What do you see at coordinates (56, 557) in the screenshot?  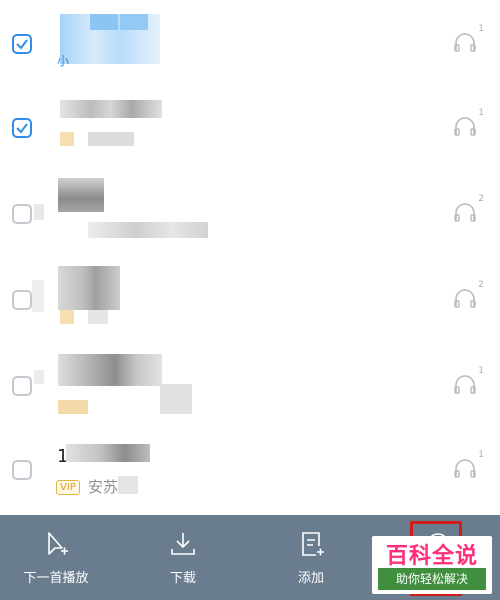 I see `play-next-button: 下一首播放` at bounding box center [56, 557].